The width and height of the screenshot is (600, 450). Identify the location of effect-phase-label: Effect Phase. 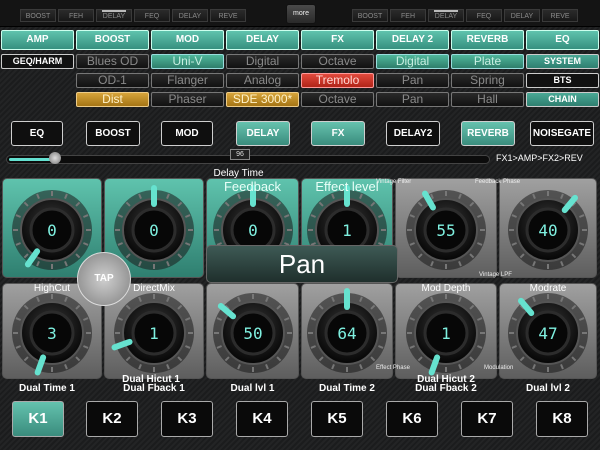
(393, 368).